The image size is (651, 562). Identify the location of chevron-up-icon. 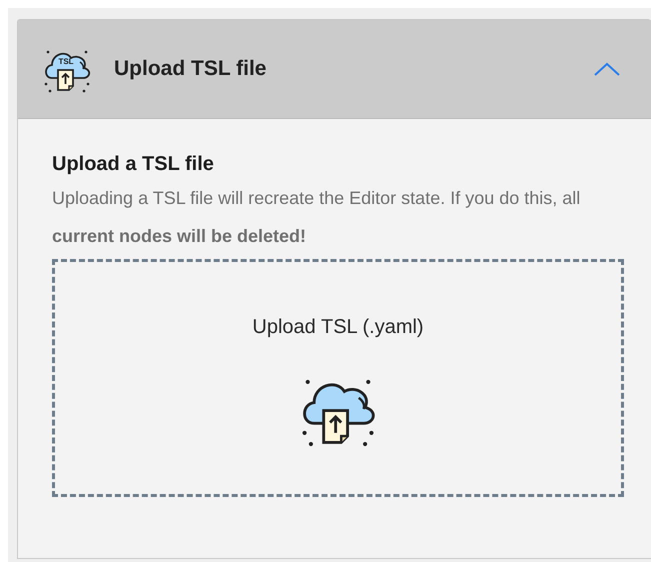
(607, 69).